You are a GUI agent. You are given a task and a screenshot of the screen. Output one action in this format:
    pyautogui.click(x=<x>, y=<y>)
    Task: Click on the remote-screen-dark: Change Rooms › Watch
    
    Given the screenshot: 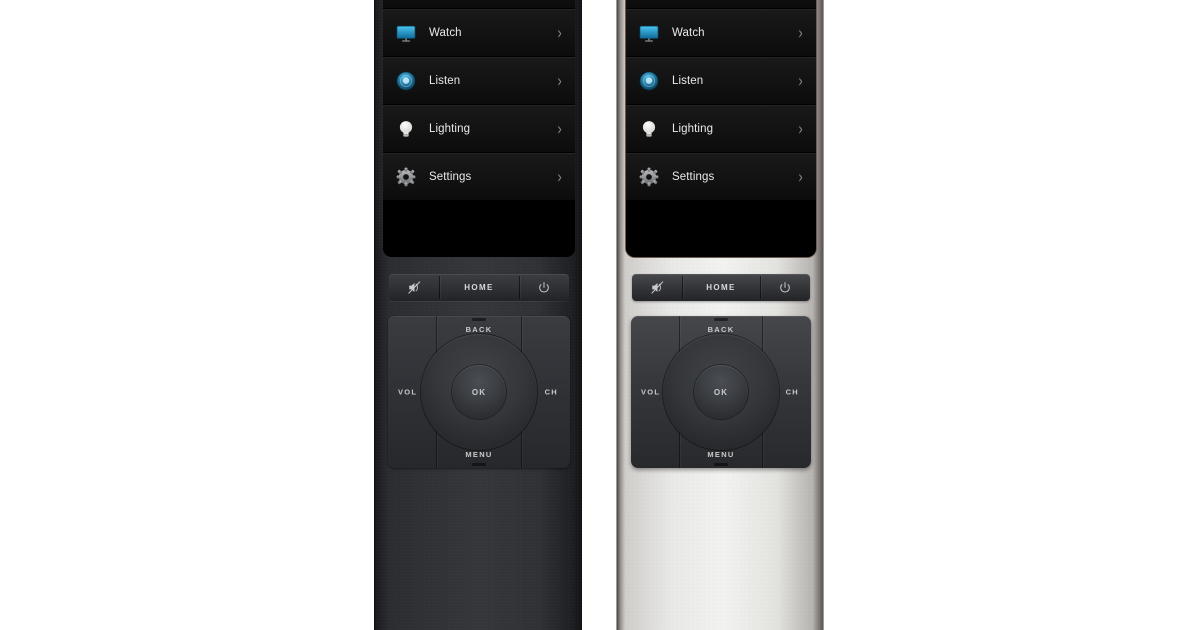 What is the action you would take?
    pyautogui.click(x=479, y=128)
    